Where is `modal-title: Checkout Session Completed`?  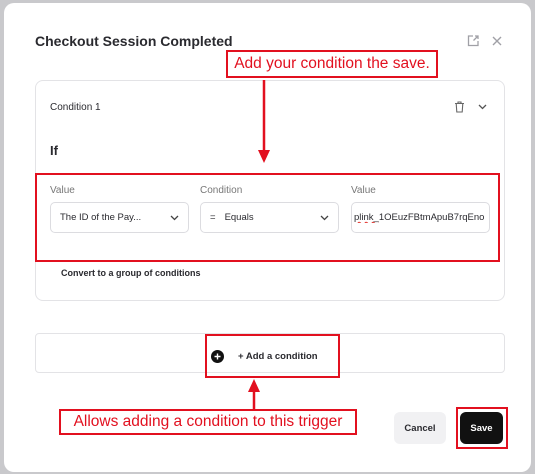
modal-title: Checkout Session Completed is located at coordinates (134, 41).